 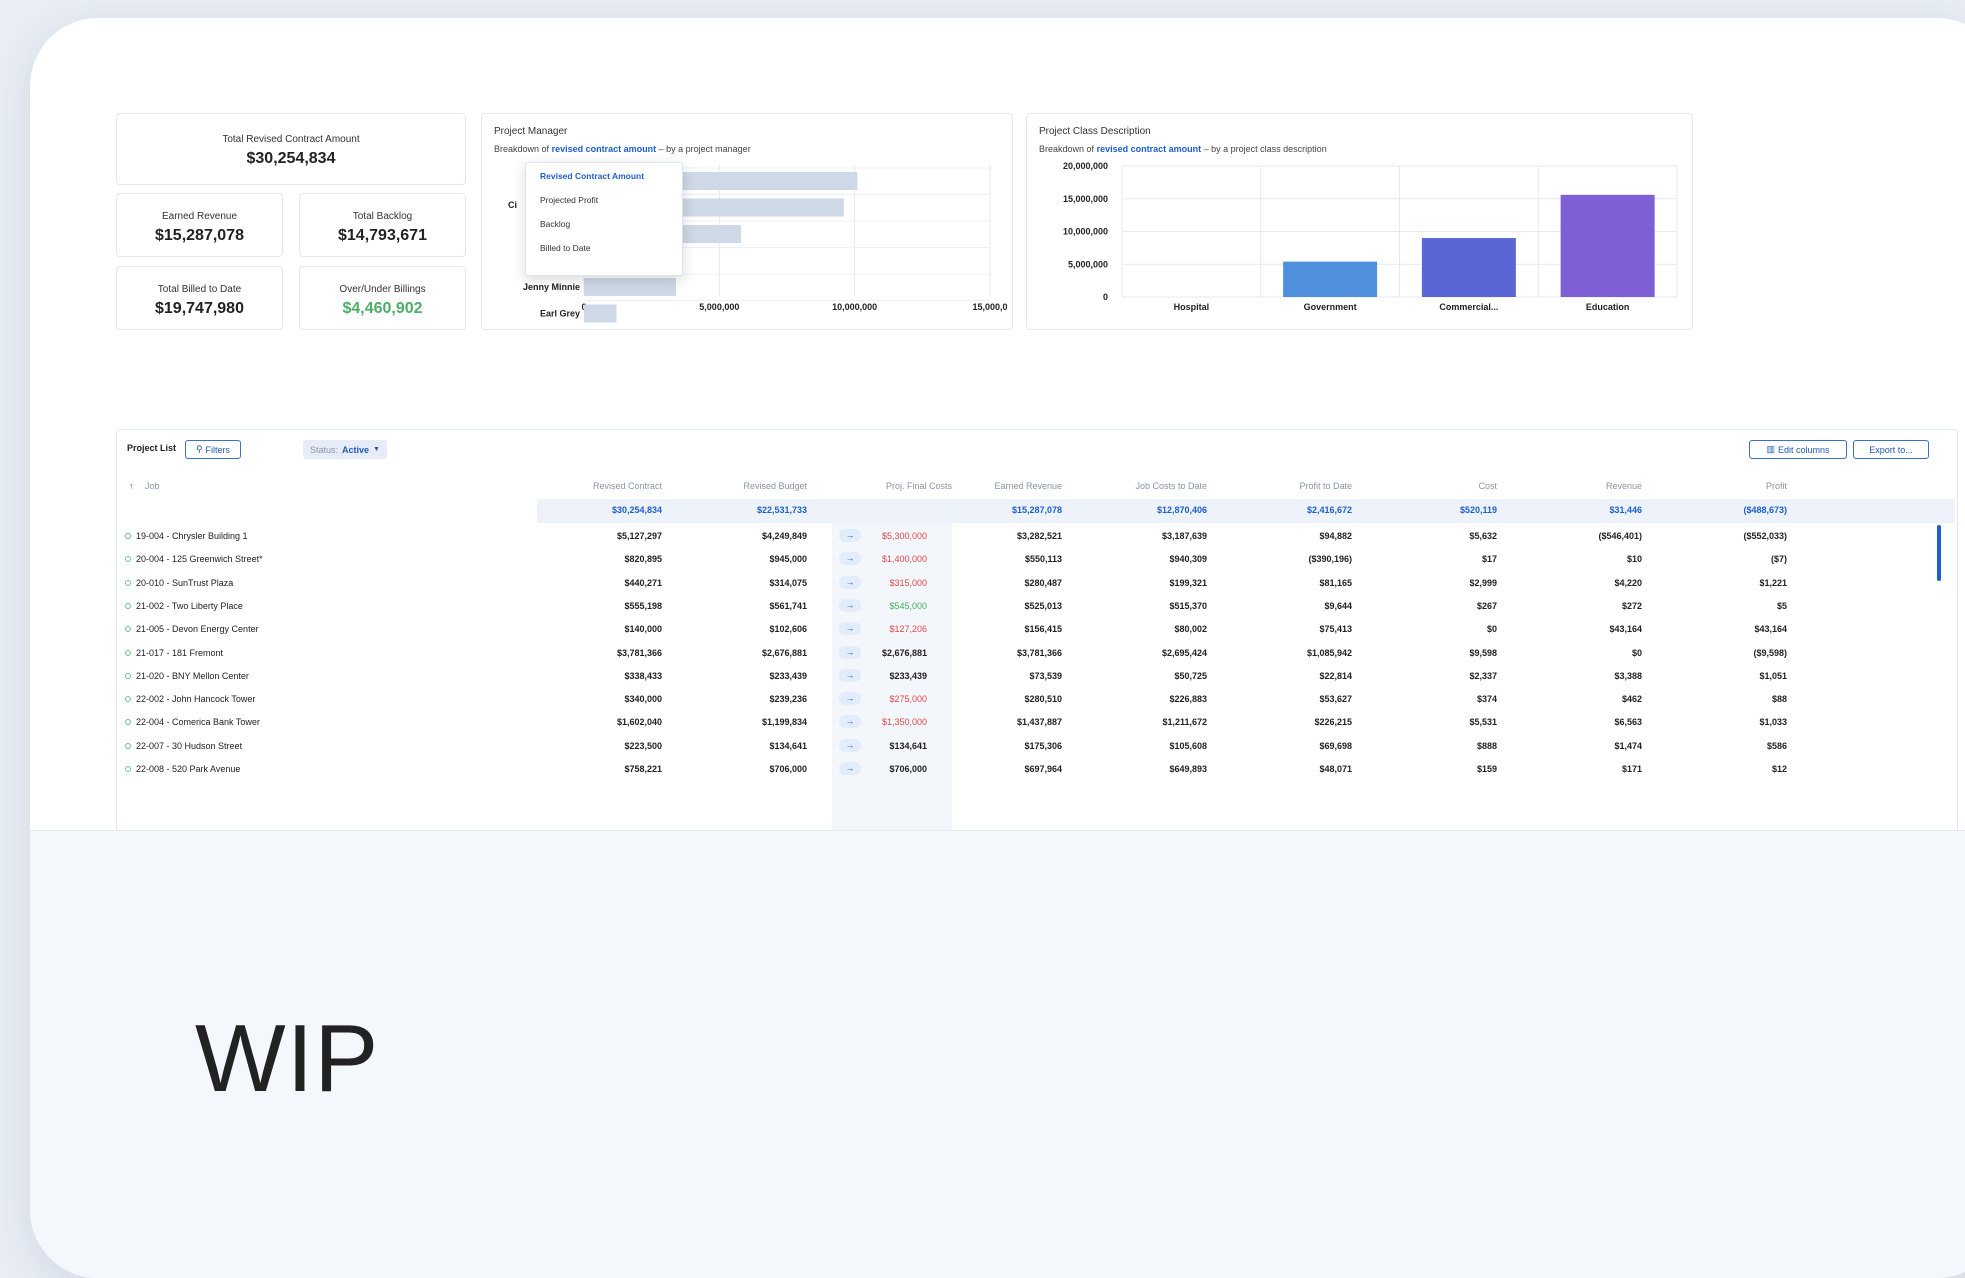 What do you see at coordinates (788, 675) in the screenshot?
I see `cell-rb: $233,439` at bounding box center [788, 675].